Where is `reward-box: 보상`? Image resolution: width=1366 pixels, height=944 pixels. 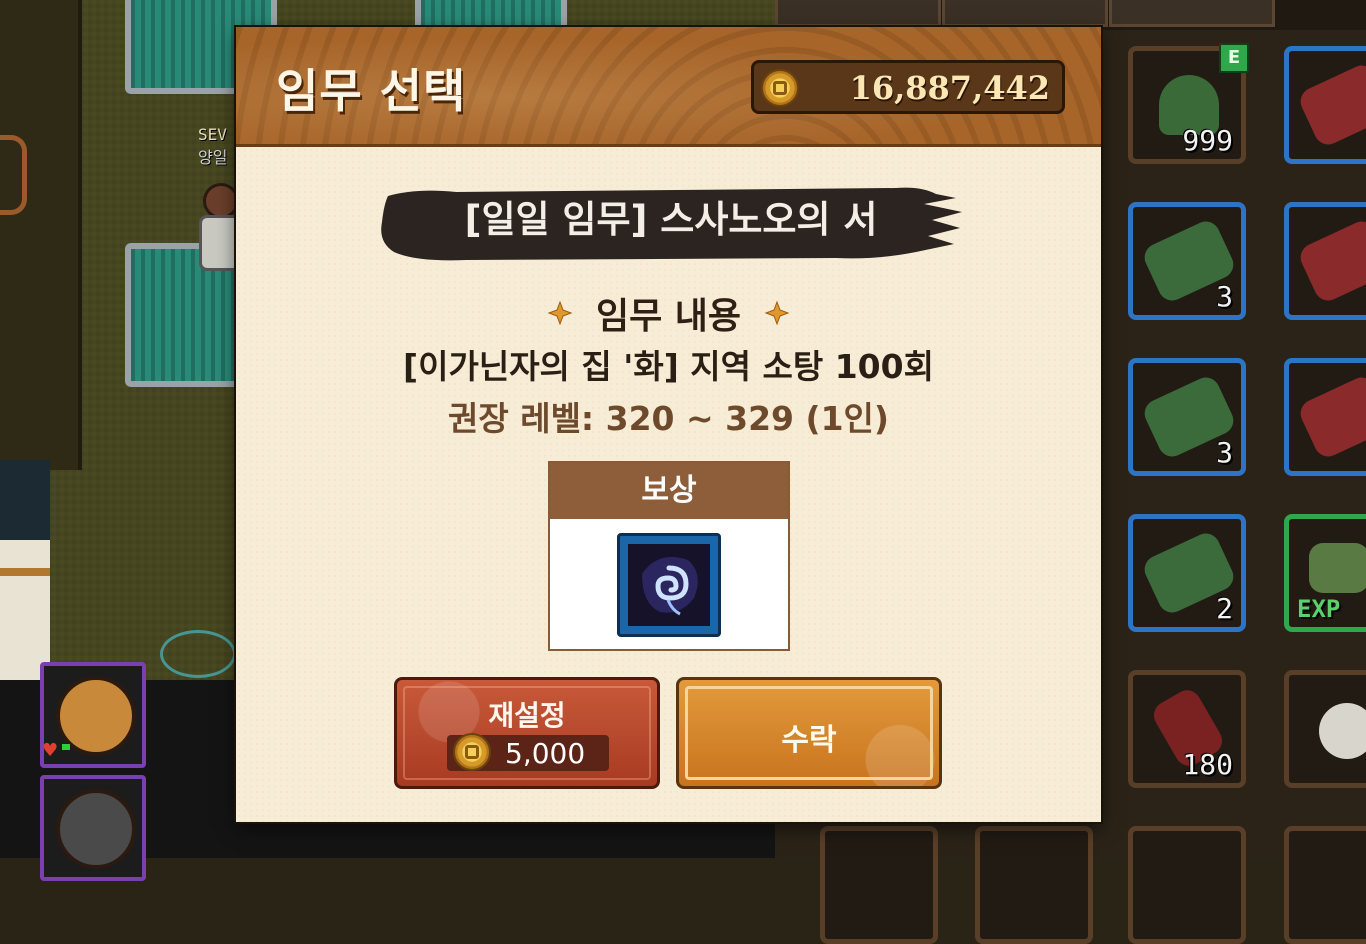
reward-box: 보상 is located at coordinates (669, 556).